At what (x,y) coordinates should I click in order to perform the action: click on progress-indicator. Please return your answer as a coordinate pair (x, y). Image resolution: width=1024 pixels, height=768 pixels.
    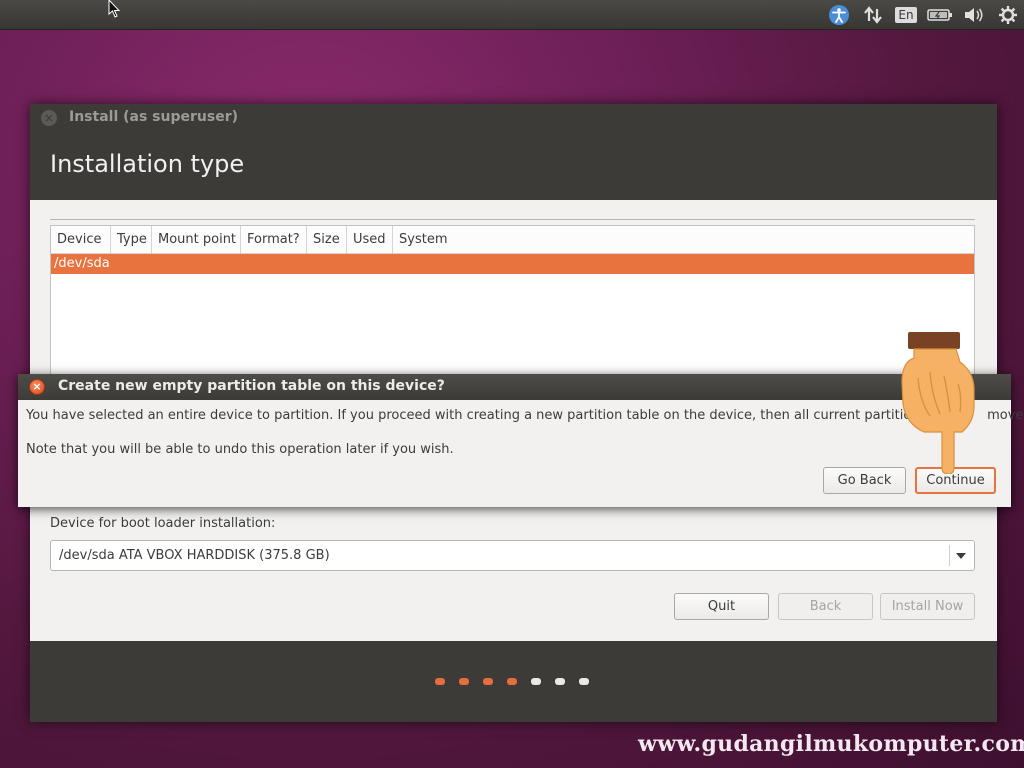
    Looking at the image, I should click on (512, 681).